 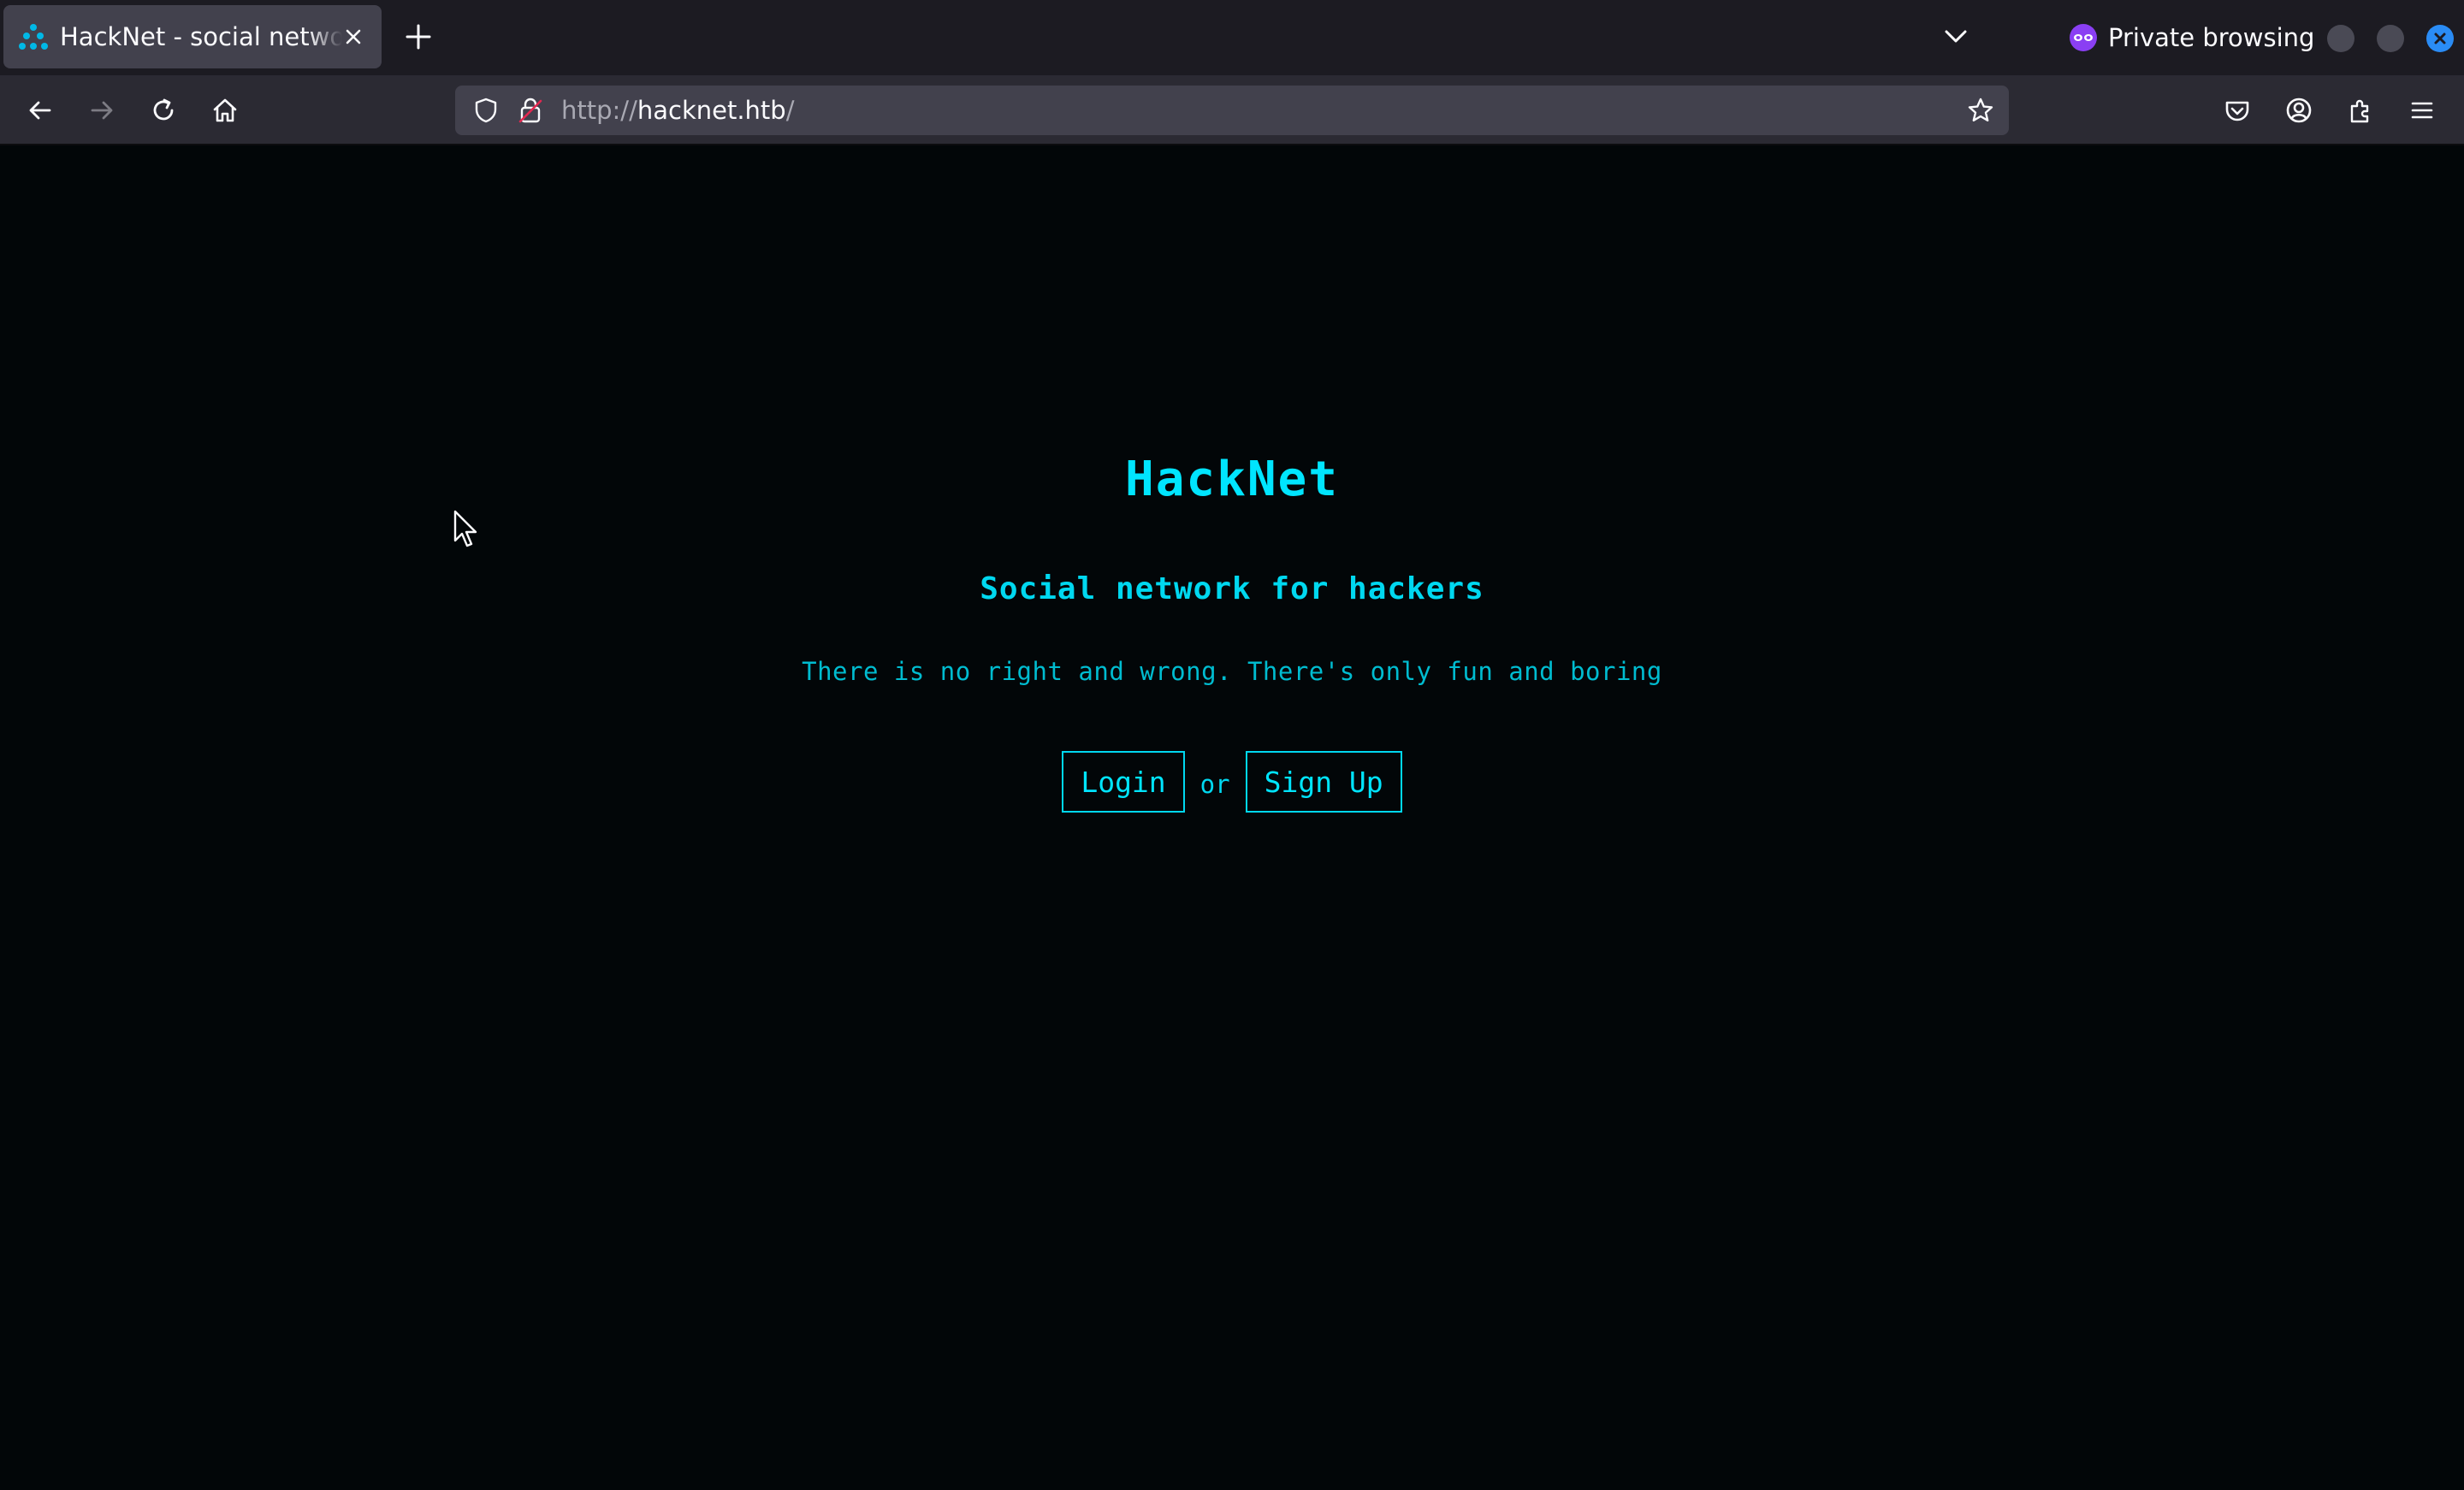 I want to click on chevron-down-icon, so click(x=1955, y=36).